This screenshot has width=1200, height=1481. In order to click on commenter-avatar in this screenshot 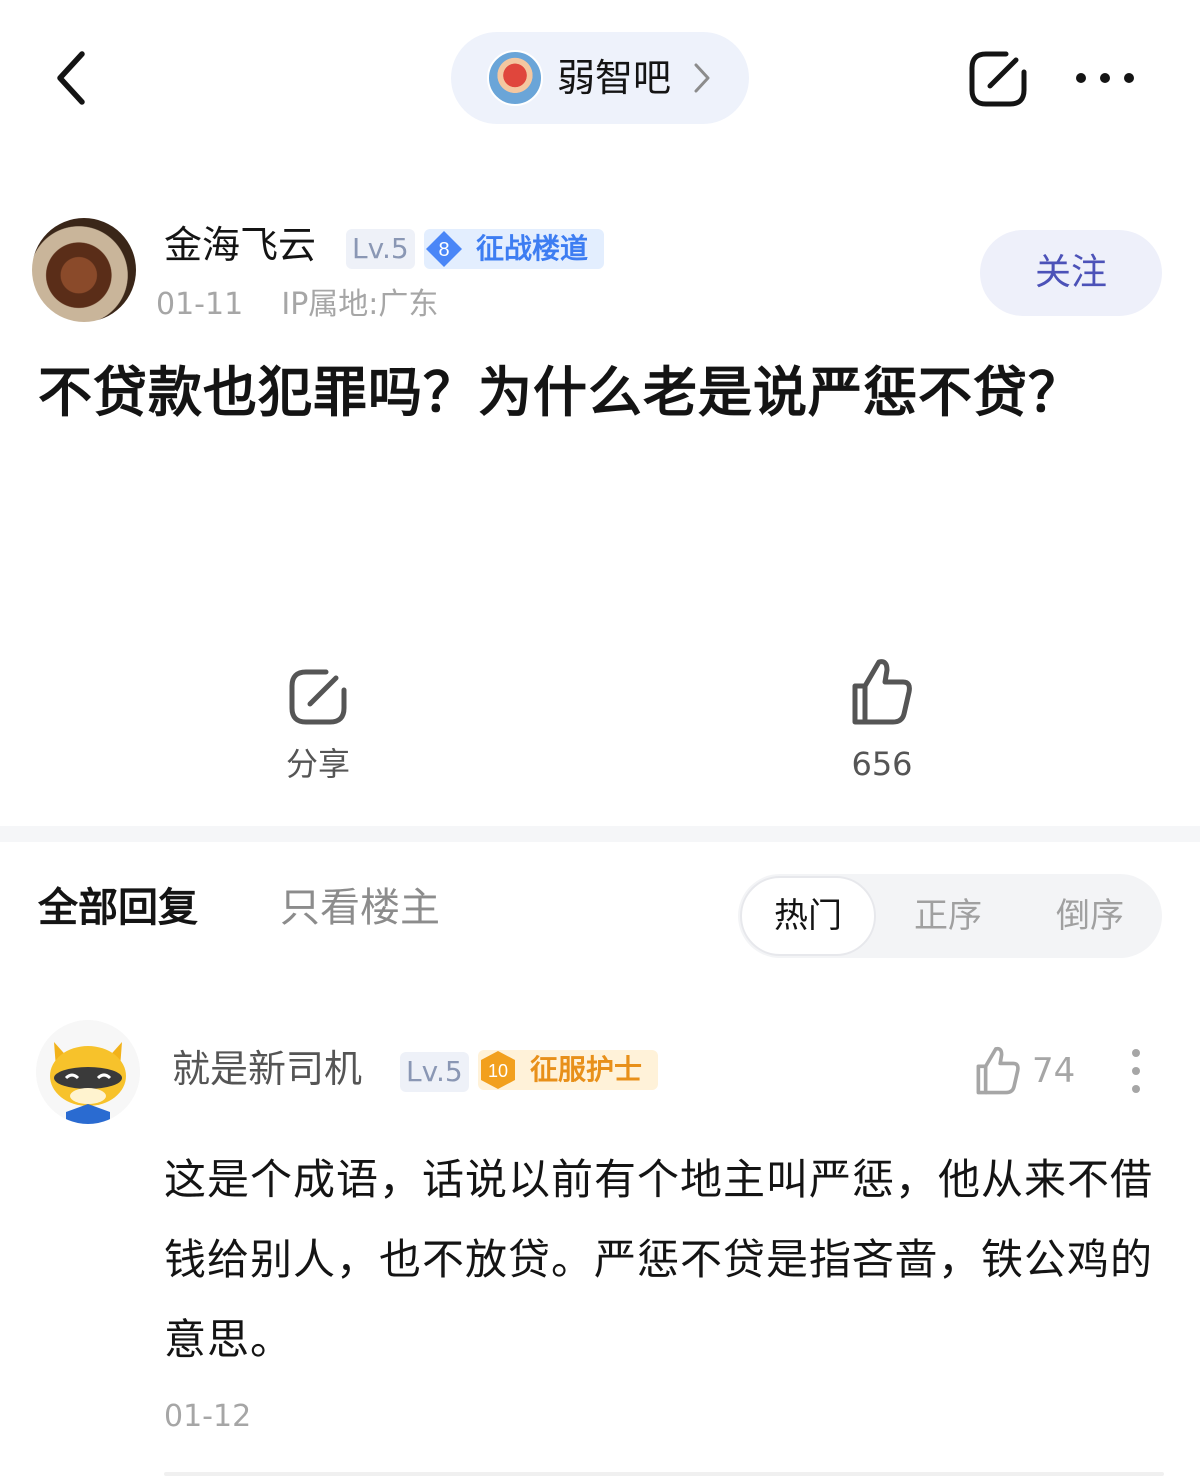, I will do `click(88, 1072)`.